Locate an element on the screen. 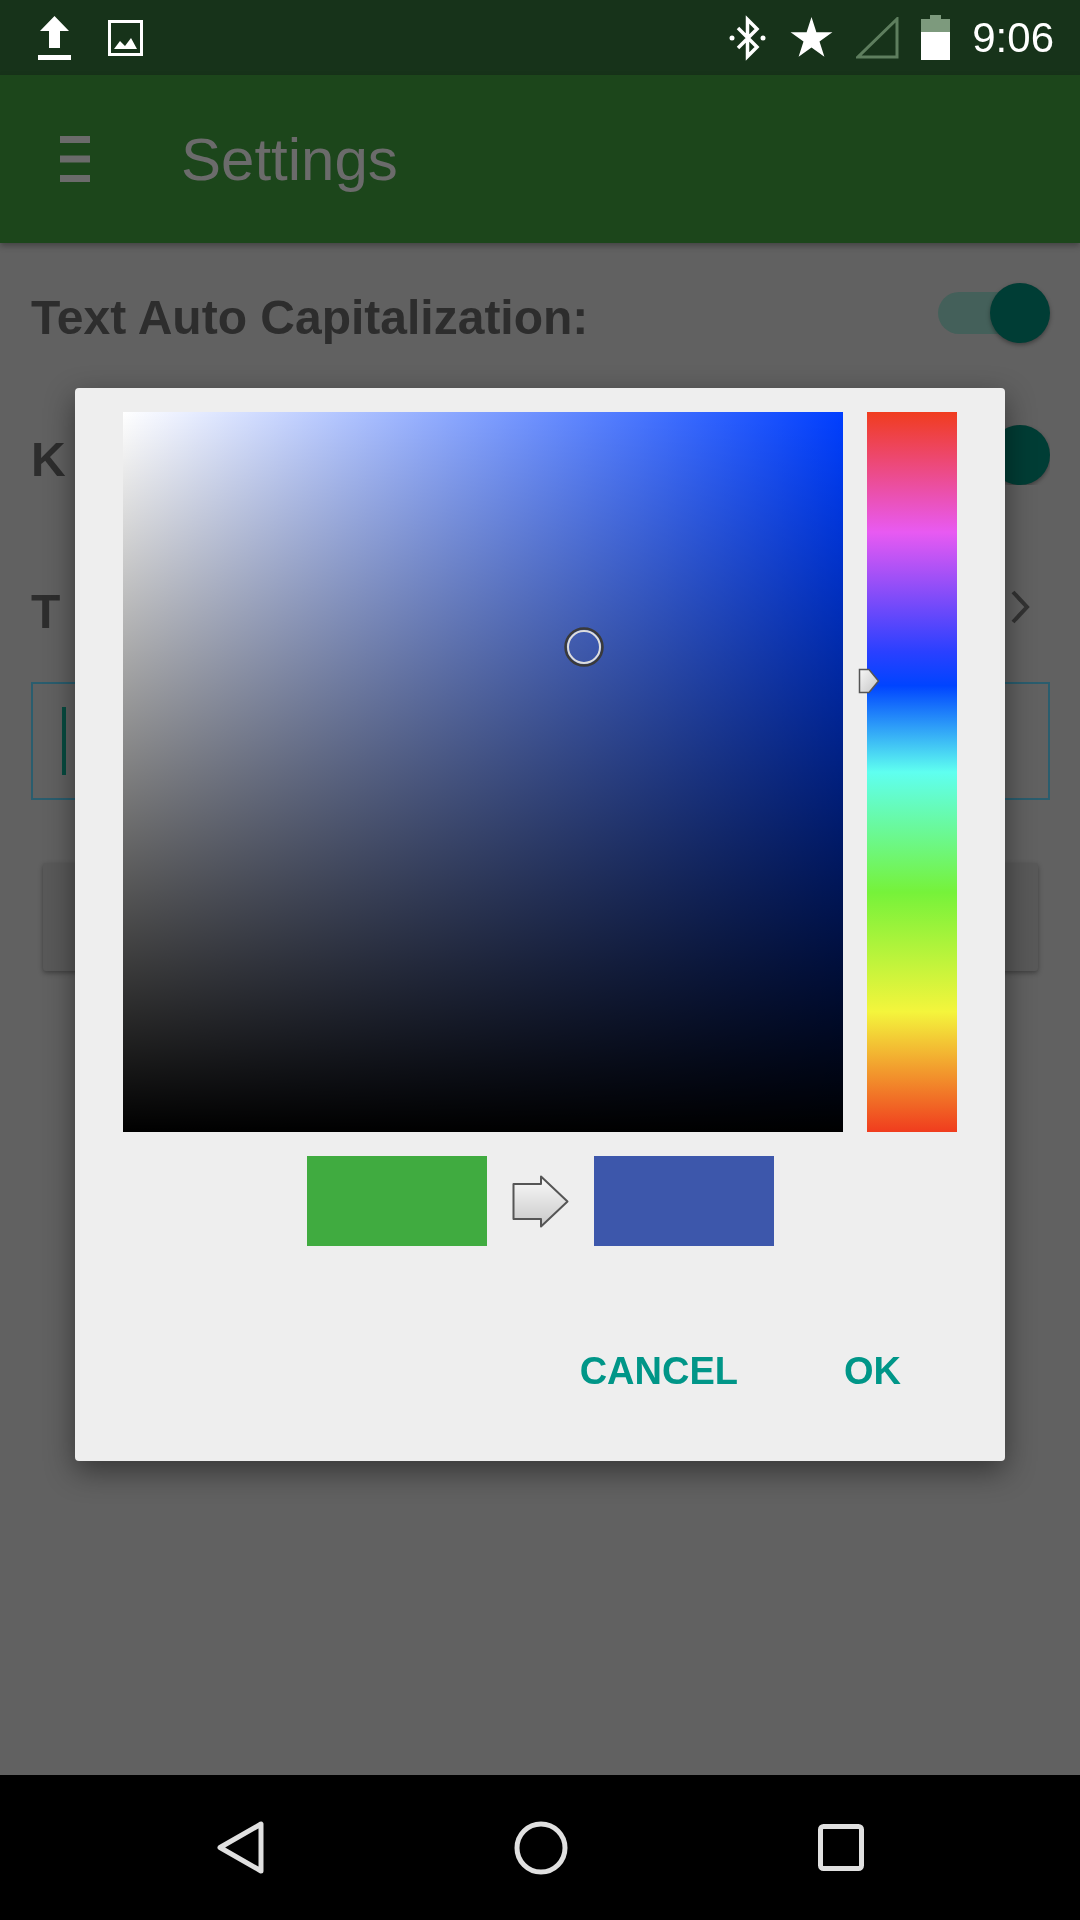 The width and height of the screenshot is (1080, 1920). signal-icon is located at coordinates (878, 37).